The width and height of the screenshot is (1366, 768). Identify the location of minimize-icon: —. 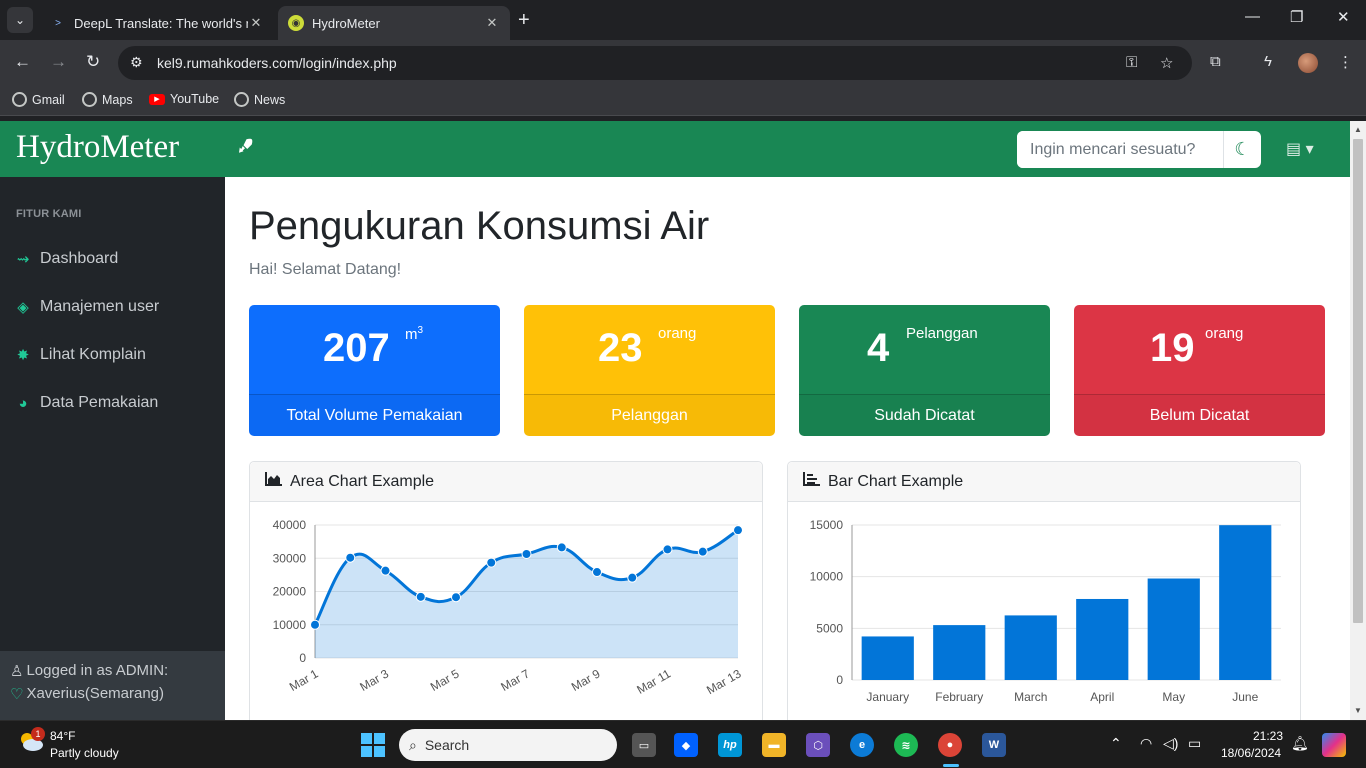
(1252, 16).